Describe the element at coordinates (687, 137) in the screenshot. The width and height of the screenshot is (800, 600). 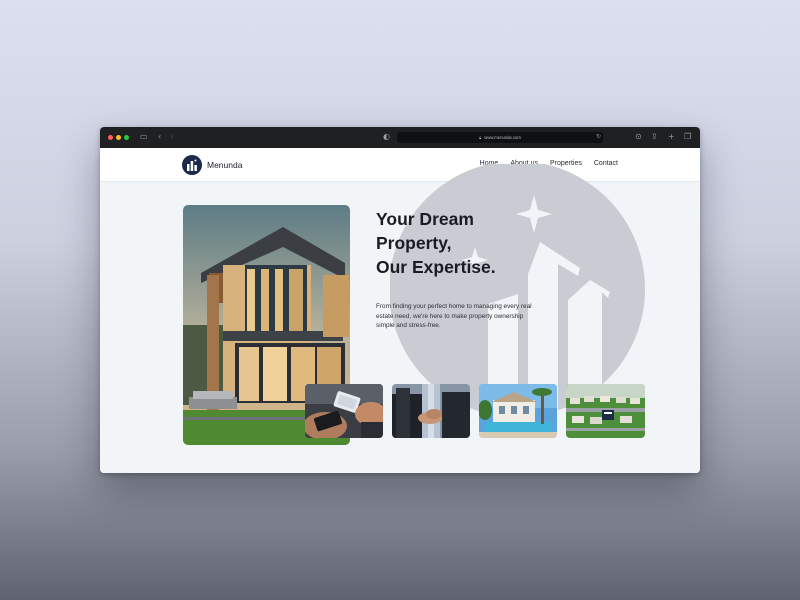
I see `tab-overview-icon: ❐` at that location.